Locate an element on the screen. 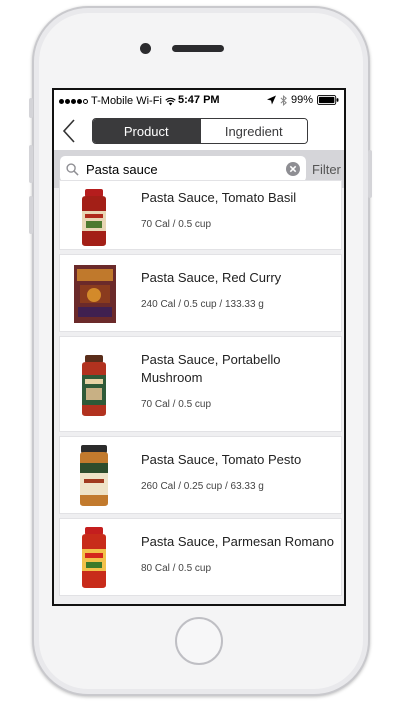 Image resolution: width=401 pixels, height=705 pixels. status-time: 5:47 PM is located at coordinates (199, 100).